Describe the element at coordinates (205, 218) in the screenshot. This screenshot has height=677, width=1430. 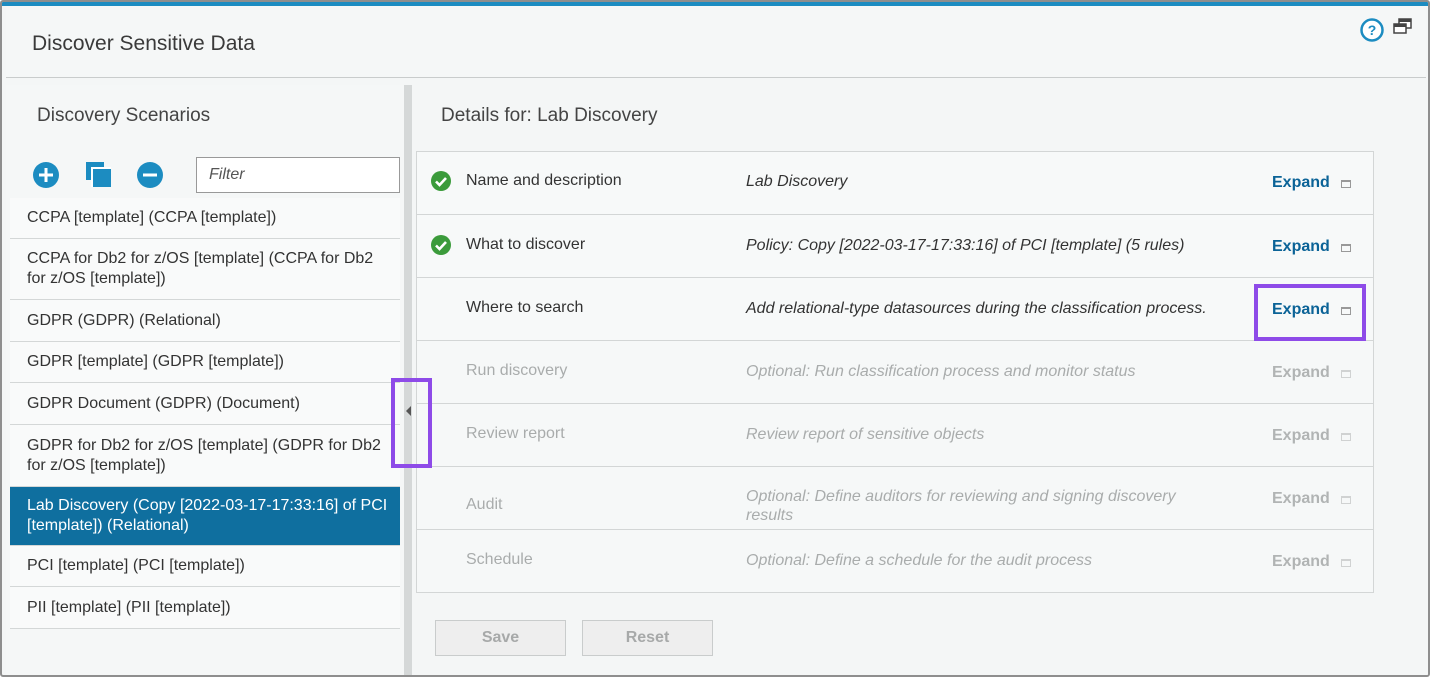
I see `scenario-item-ccpa-template: CCPA [template] (CCPA [template])` at that location.